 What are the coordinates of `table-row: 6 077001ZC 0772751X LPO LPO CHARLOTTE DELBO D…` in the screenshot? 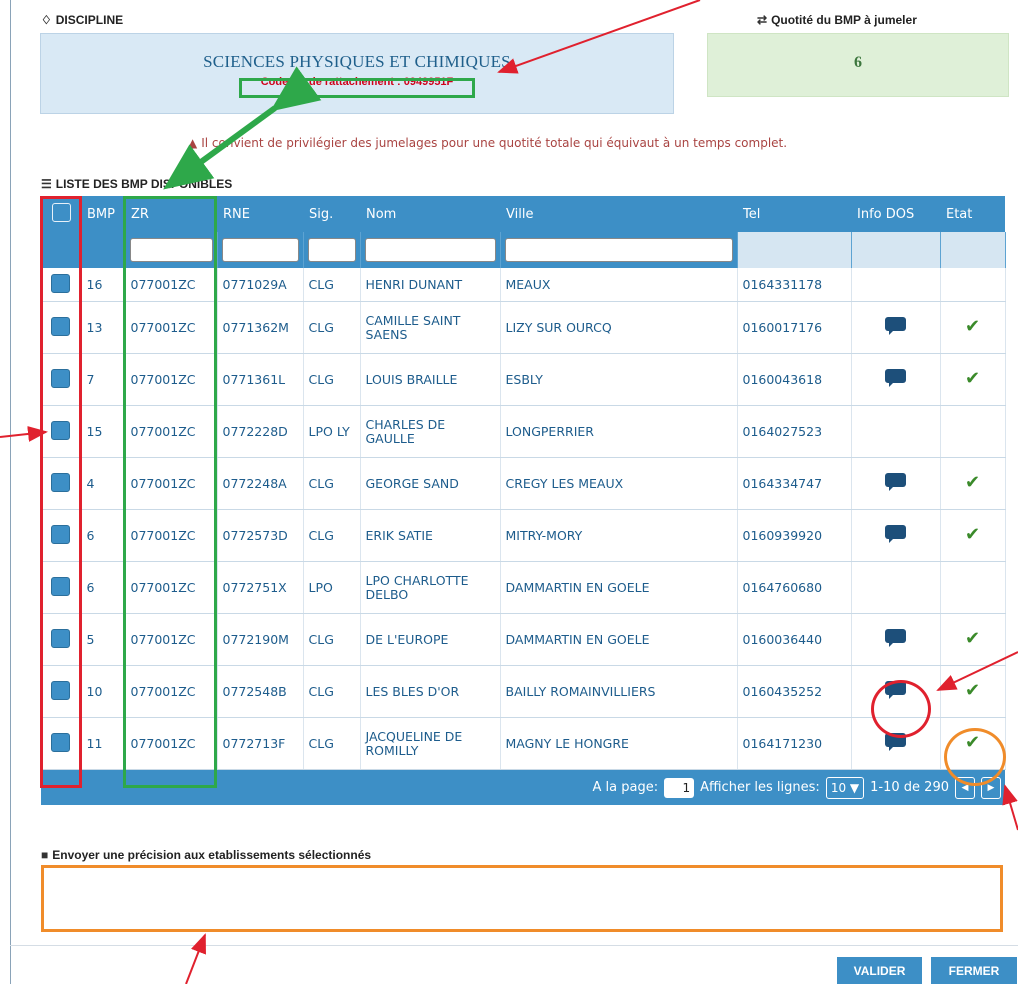 It's located at (523, 587).